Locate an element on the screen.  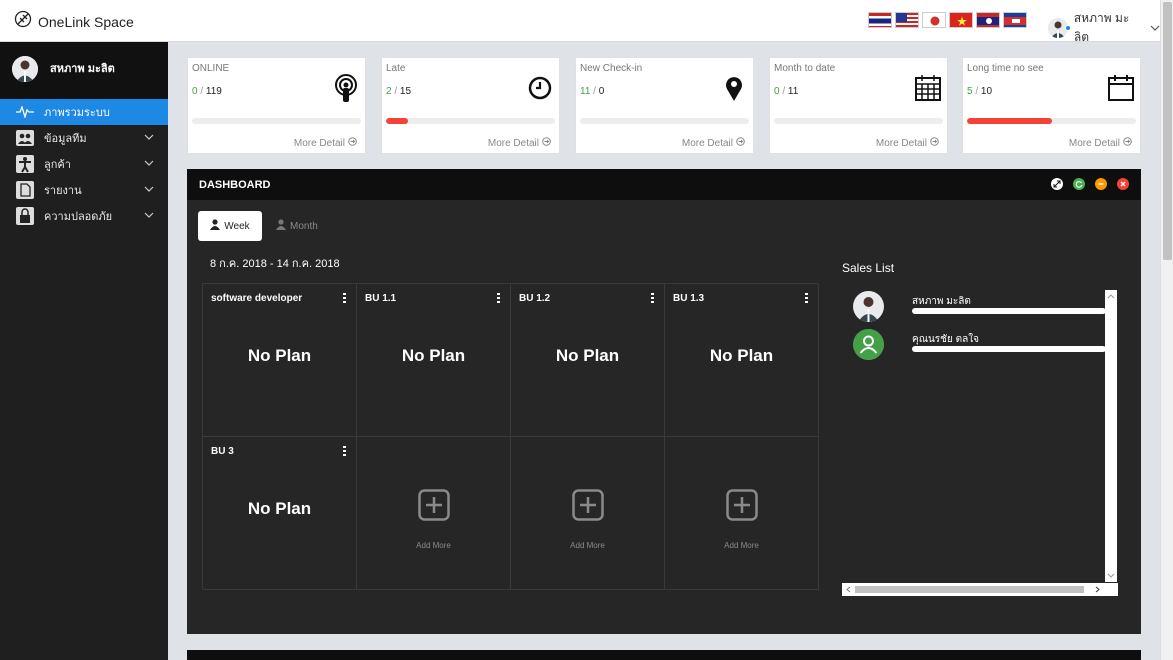
sidebar-item-label: ข้อมูลทีม is located at coordinates (65, 139).